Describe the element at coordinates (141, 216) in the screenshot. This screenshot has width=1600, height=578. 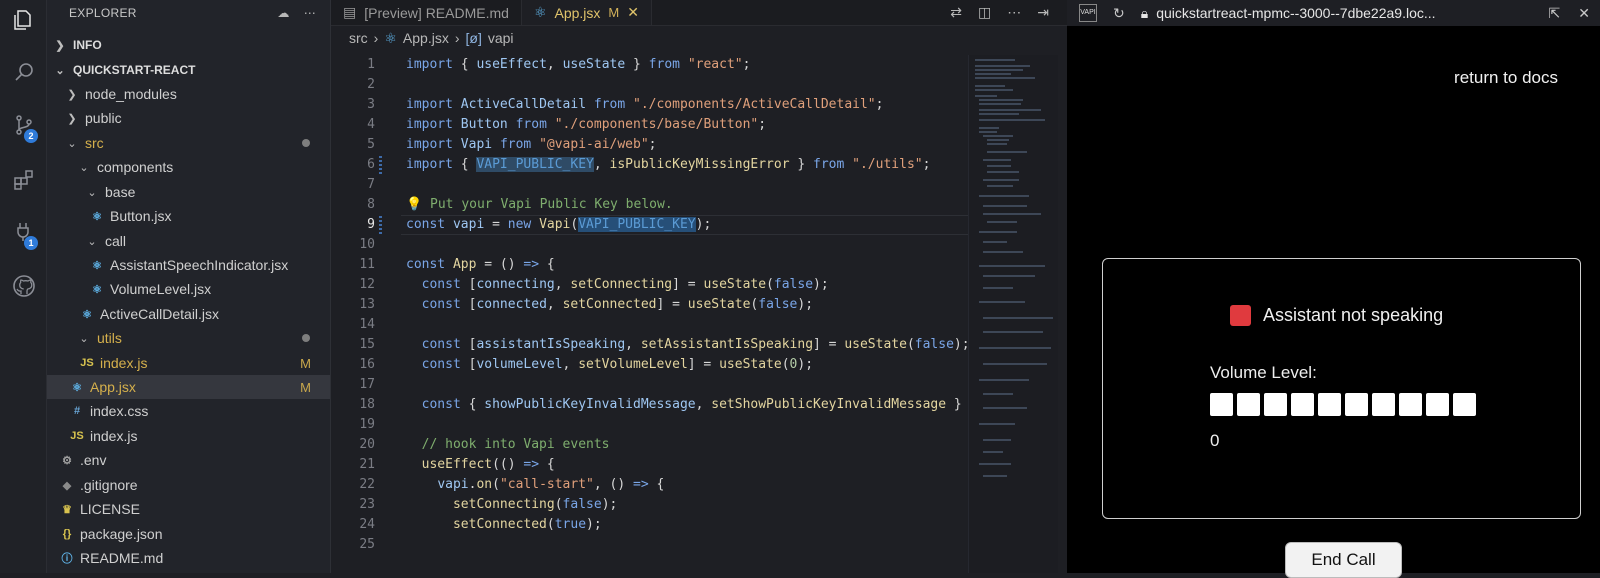
I see `tree-item-label: Button.jsx` at that location.